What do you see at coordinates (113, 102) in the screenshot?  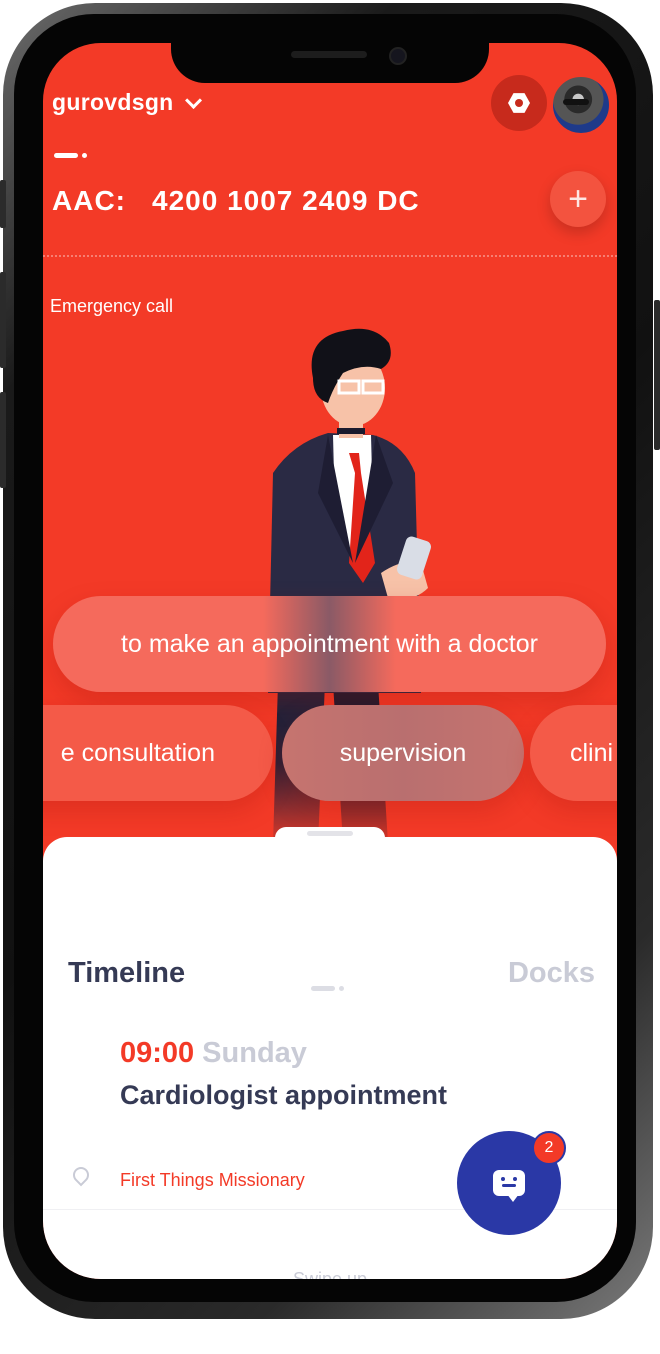 I see `account-name: gurovdsgn` at bounding box center [113, 102].